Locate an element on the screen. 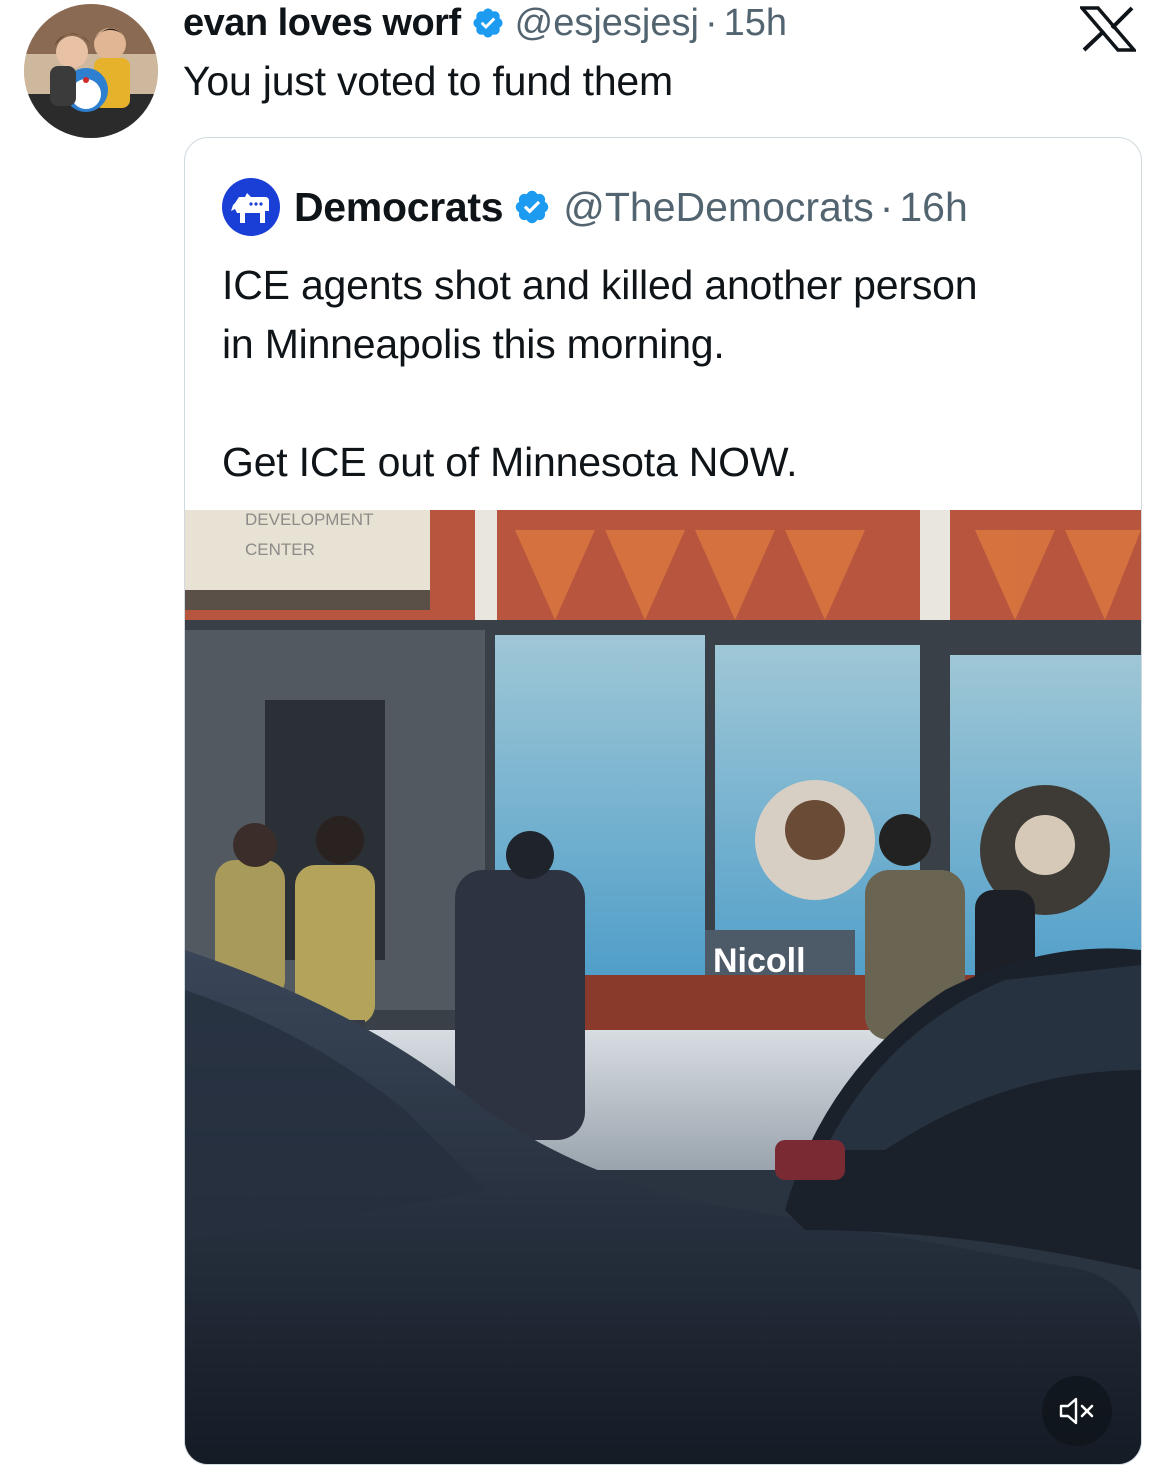 The image size is (1169, 1467). quoted-text-line: Get ICE out of Minnesota NOW. is located at coordinates (510, 462).